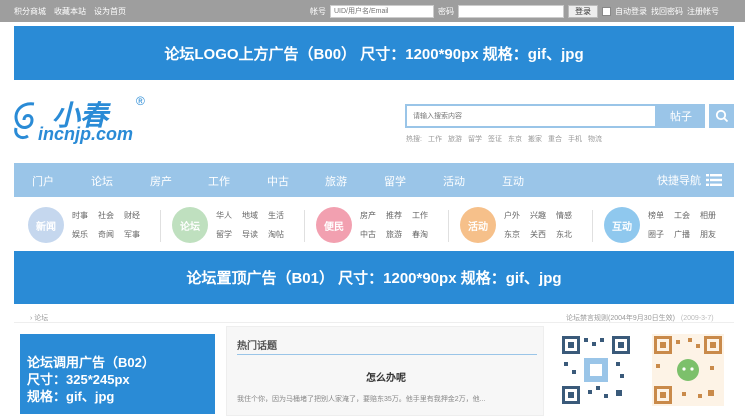 The width and height of the screenshot is (745, 416). What do you see at coordinates (78, 379) in the screenshot?
I see `ad-b02-line2: 尺寸：325*245px` at bounding box center [78, 379].